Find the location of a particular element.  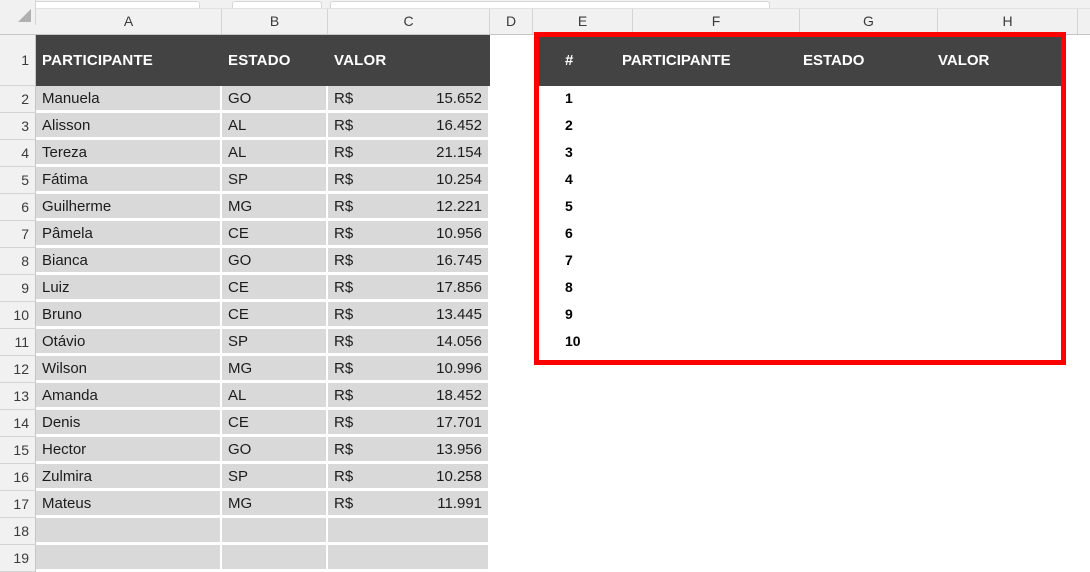

result-header-participante: PARTICIPANTE is located at coordinates (707, 60).